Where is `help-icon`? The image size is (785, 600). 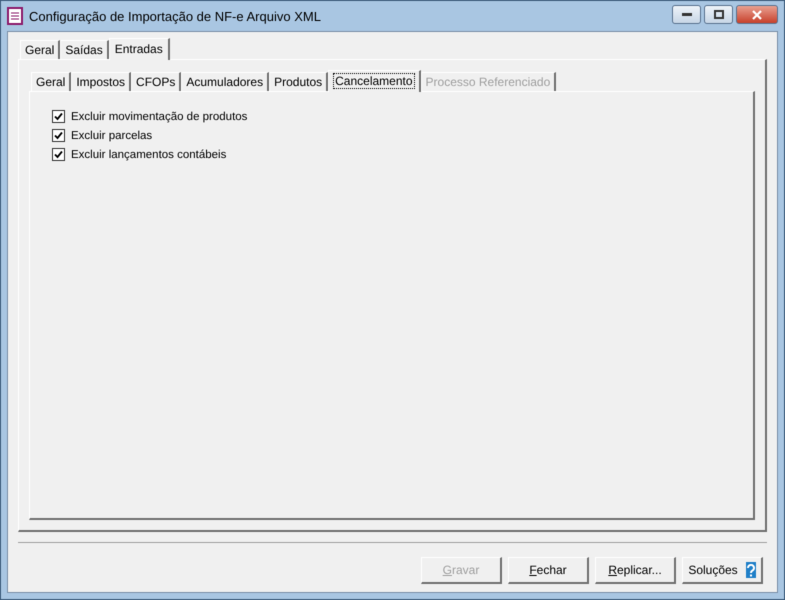 help-icon is located at coordinates (751, 570).